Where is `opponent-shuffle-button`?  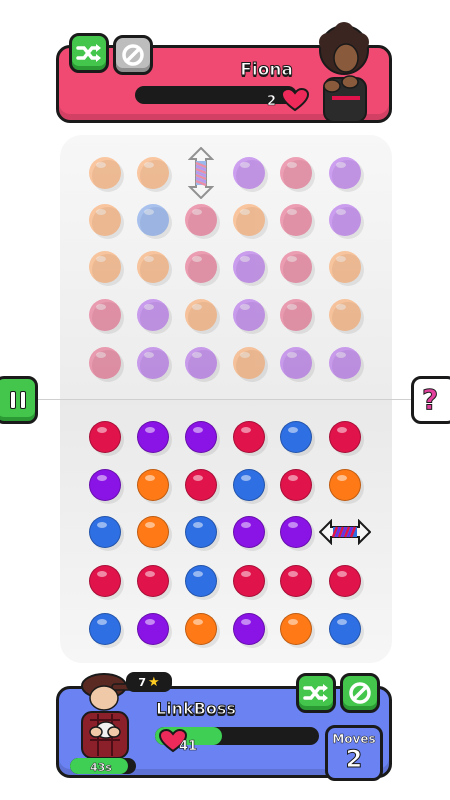
opponent-shuffle-button is located at coordinates (89, 53).